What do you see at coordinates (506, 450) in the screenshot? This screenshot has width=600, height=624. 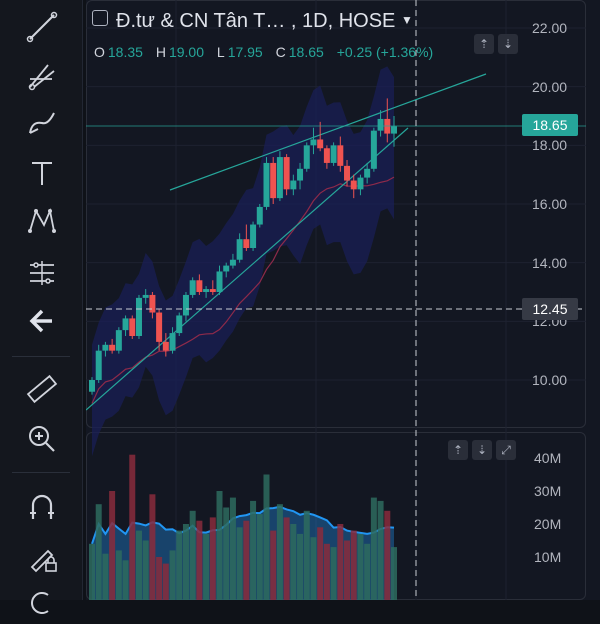 I see `maximize-icon: ⤢` at bounding box center [506, 450].